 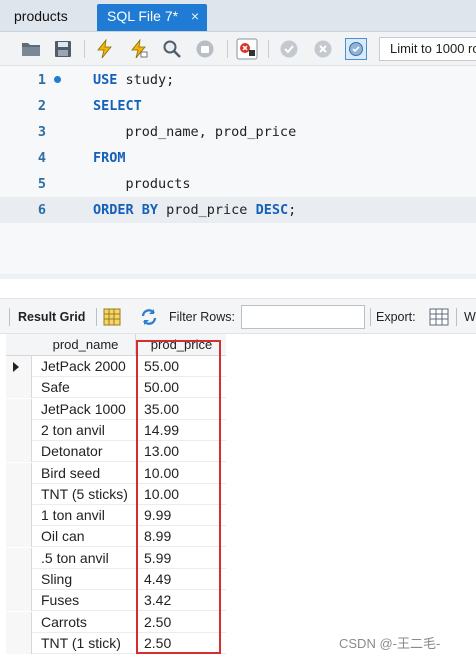 What do you see at coordinates (31, 49) in the screenshot?
I see `open-folder-icon` at bounding box center [31, 49].